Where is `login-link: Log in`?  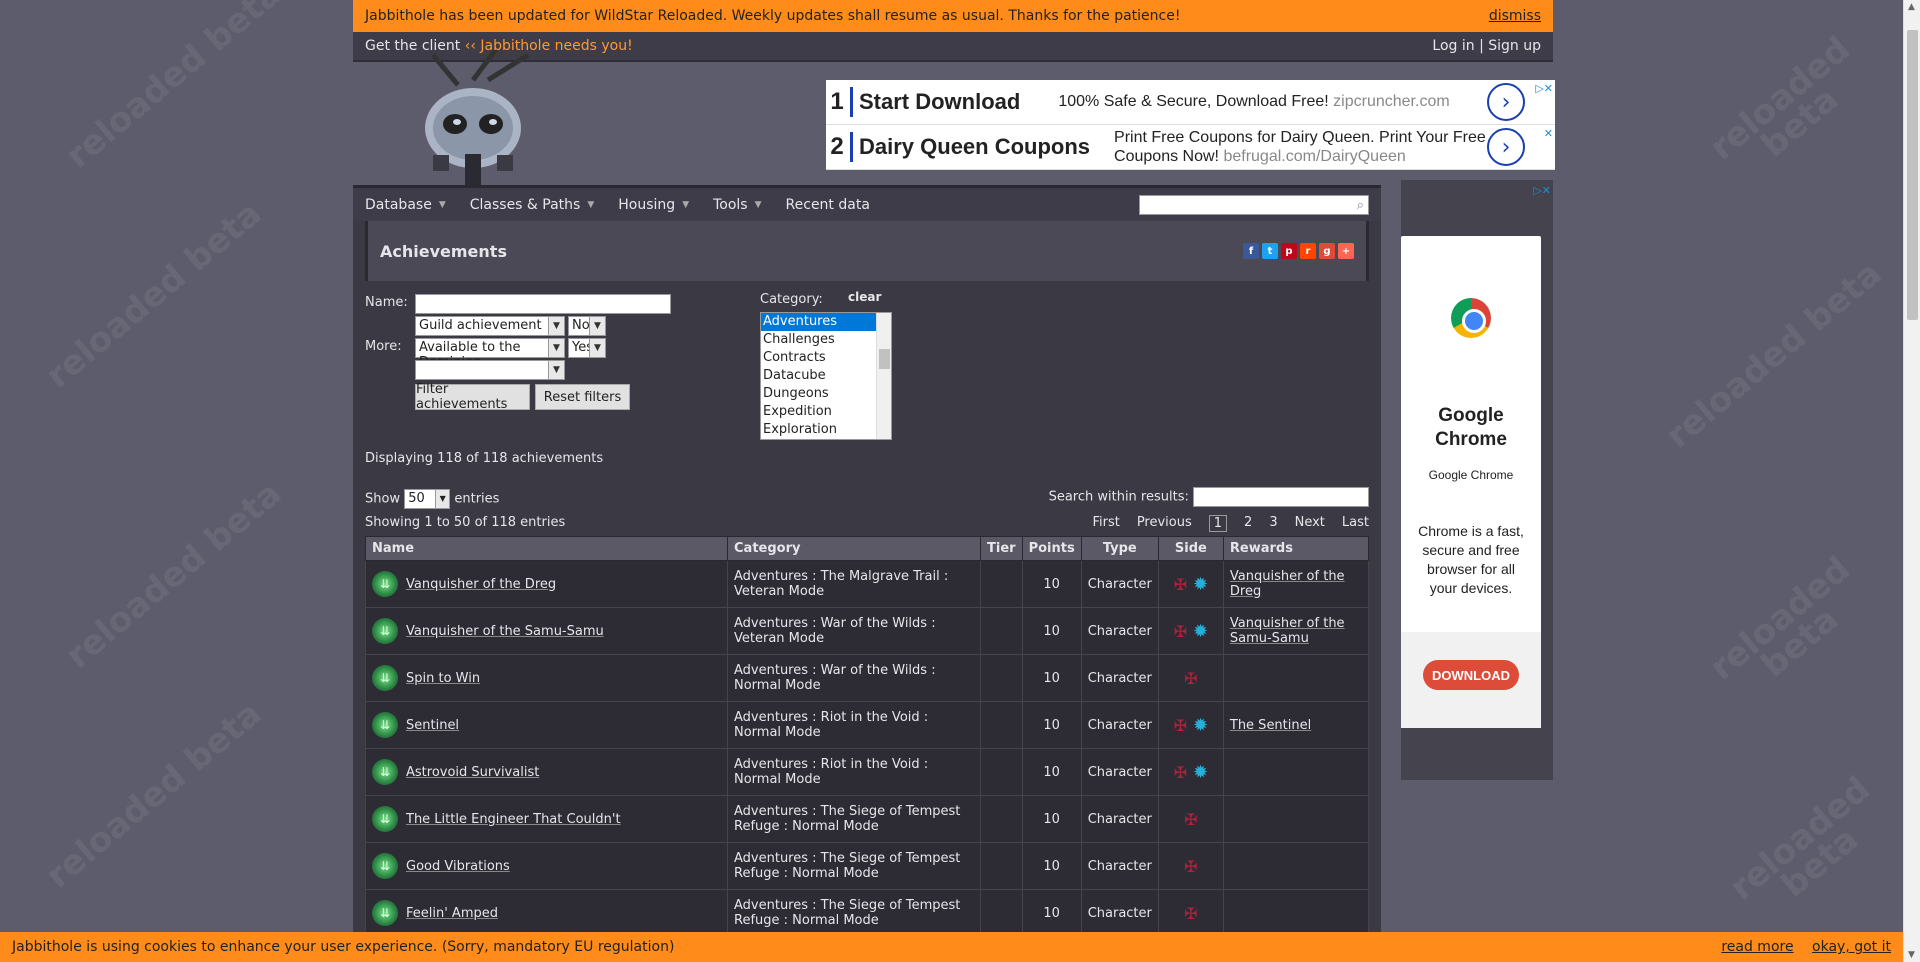
login-link: Log in is located at coordinates (1453, 46).